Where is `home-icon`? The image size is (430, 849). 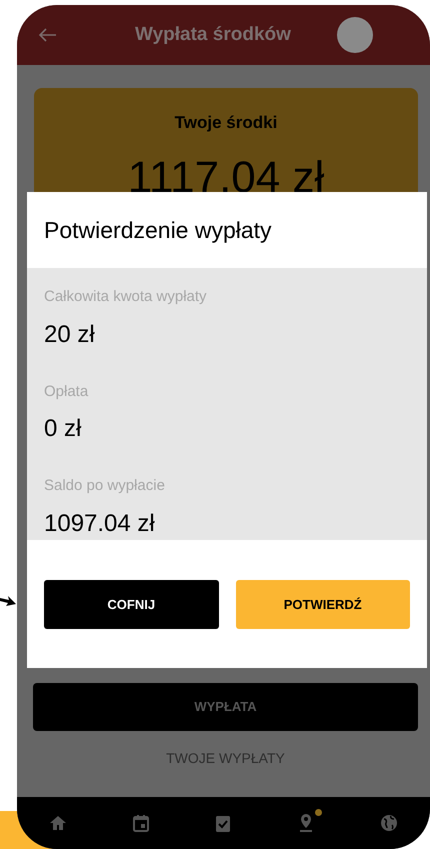
home-icon is located at coordinates (58, 823).